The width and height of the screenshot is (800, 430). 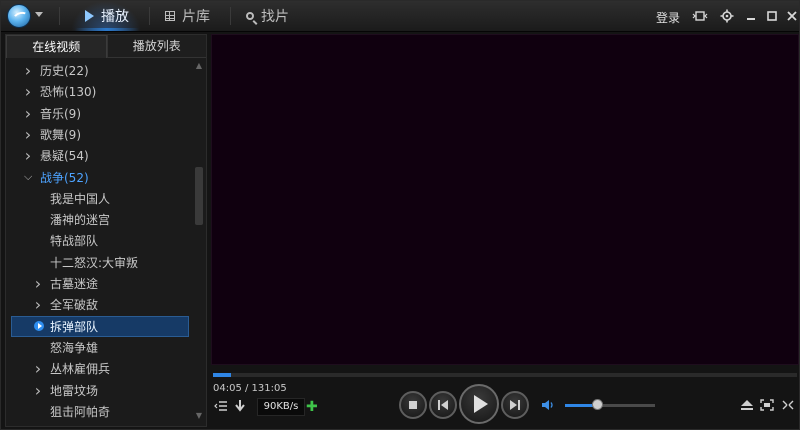 I want to click on compact-mode-button, so click(x=788, y=406).